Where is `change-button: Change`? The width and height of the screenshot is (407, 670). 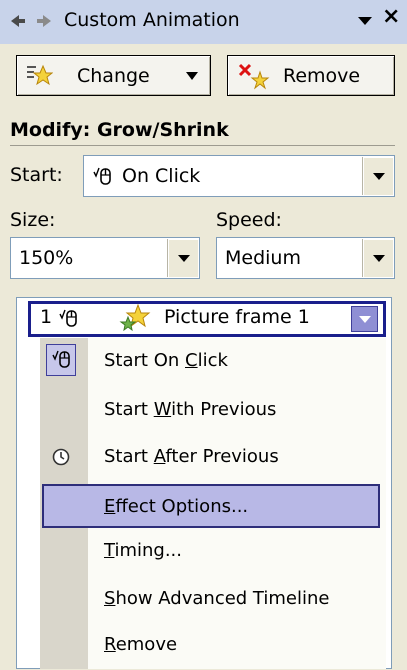 change-button: Change is located at coordinates (113, 75).